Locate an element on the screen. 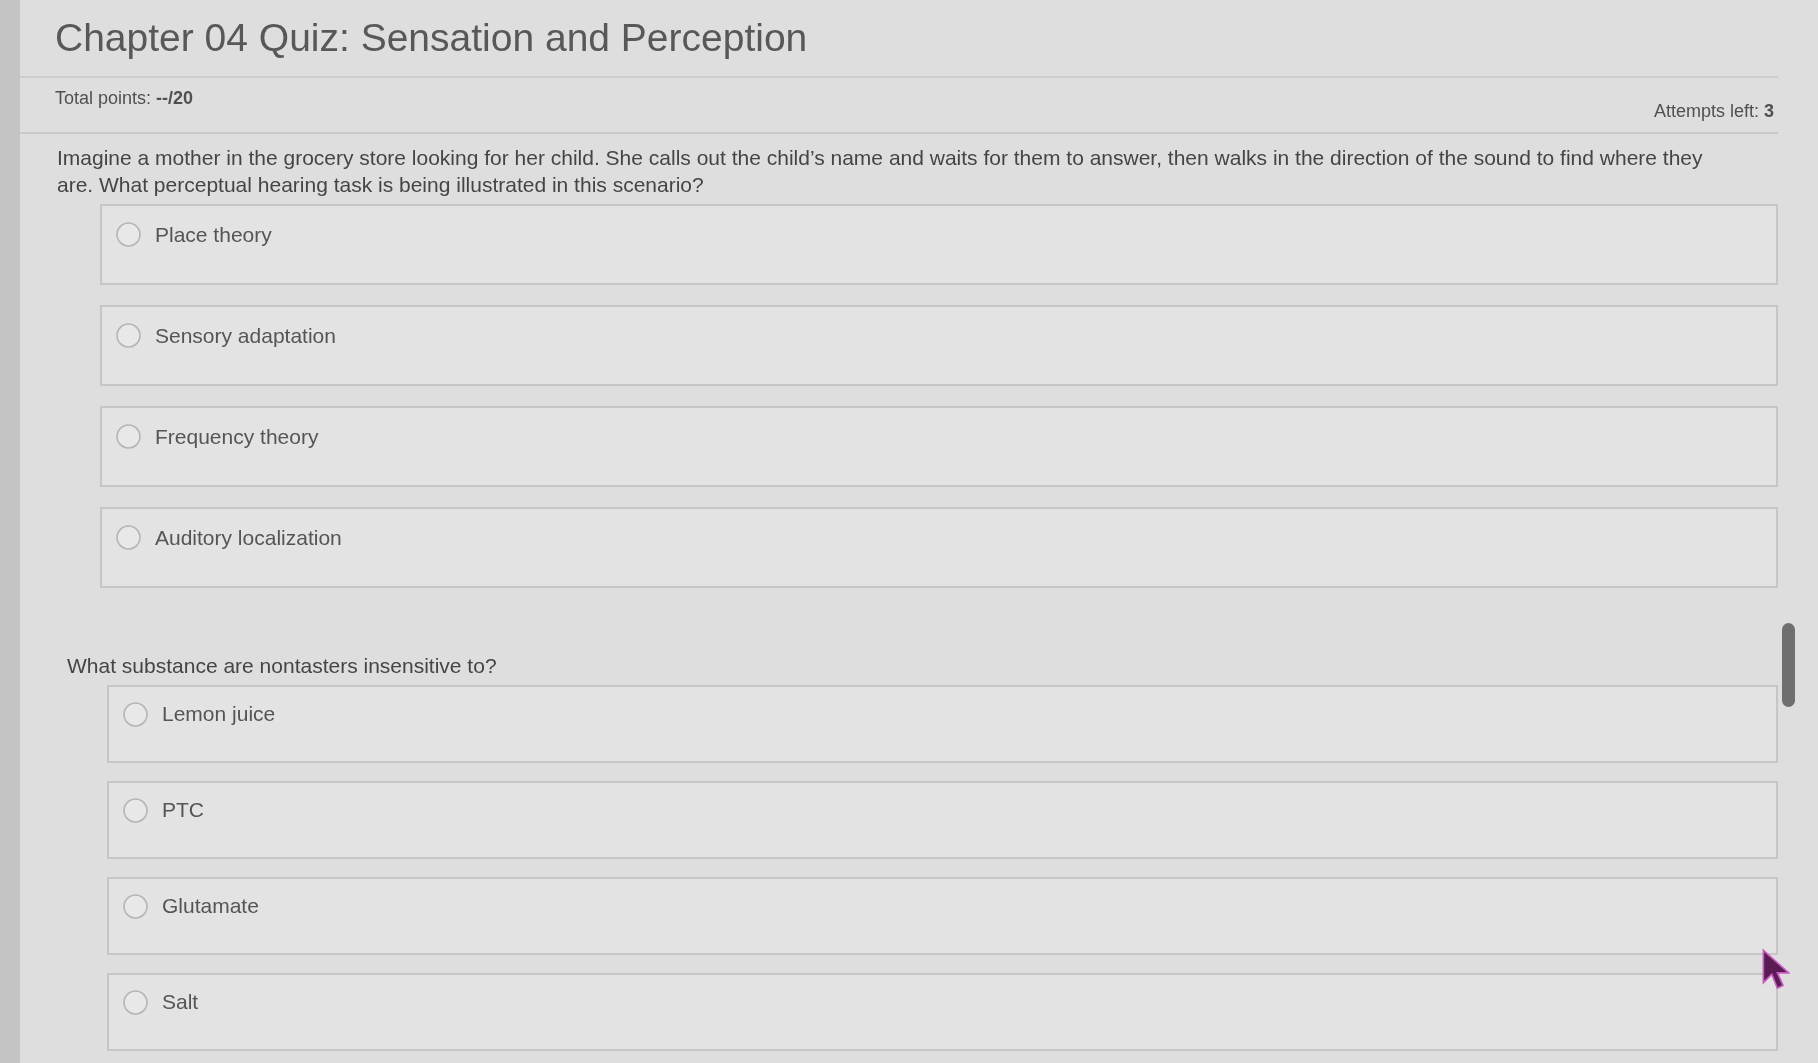  answer-option: Auditory localization is located at coordinates (939, 547).